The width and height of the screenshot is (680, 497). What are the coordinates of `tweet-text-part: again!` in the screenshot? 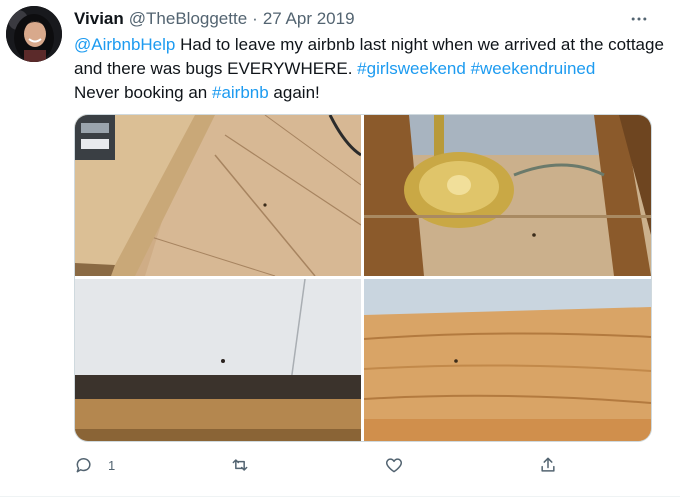 It's located at (294, 92).